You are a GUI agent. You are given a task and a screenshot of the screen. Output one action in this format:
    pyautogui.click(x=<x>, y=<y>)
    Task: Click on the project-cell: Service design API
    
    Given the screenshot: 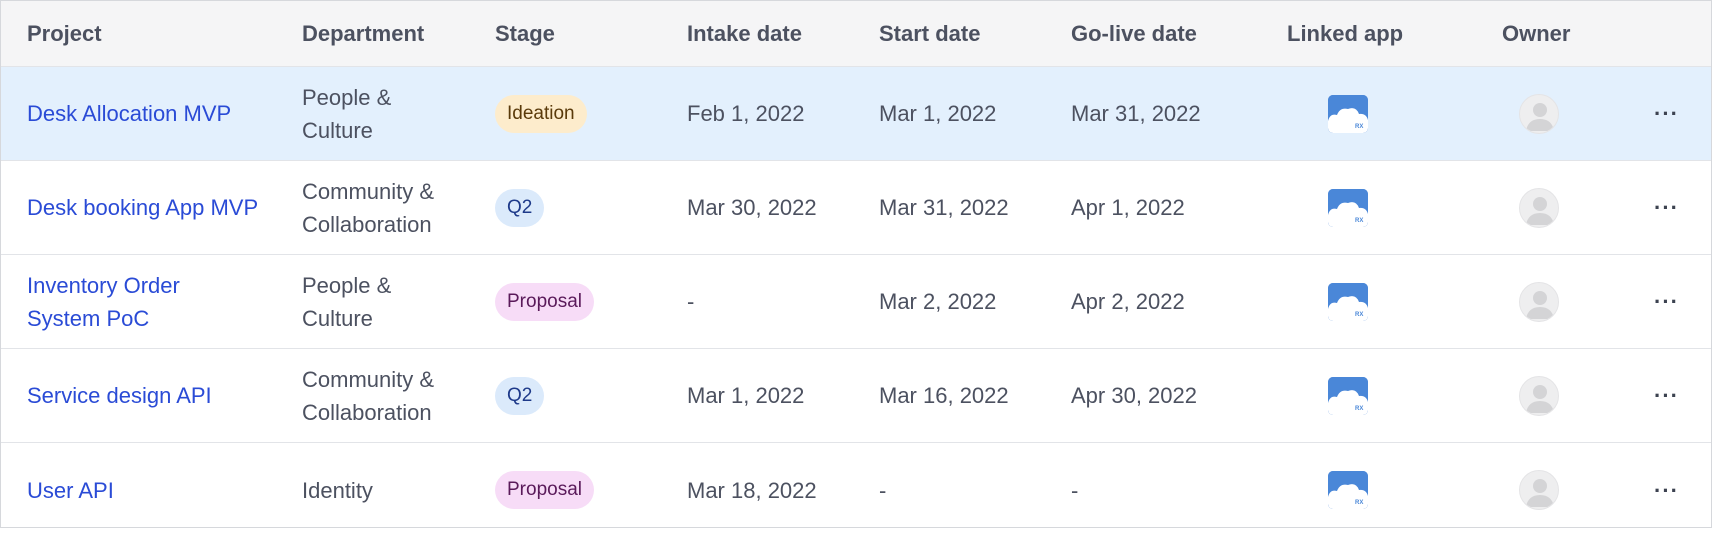 What is the action you would take?
    pyautogui.click(x=157, y=395)
    